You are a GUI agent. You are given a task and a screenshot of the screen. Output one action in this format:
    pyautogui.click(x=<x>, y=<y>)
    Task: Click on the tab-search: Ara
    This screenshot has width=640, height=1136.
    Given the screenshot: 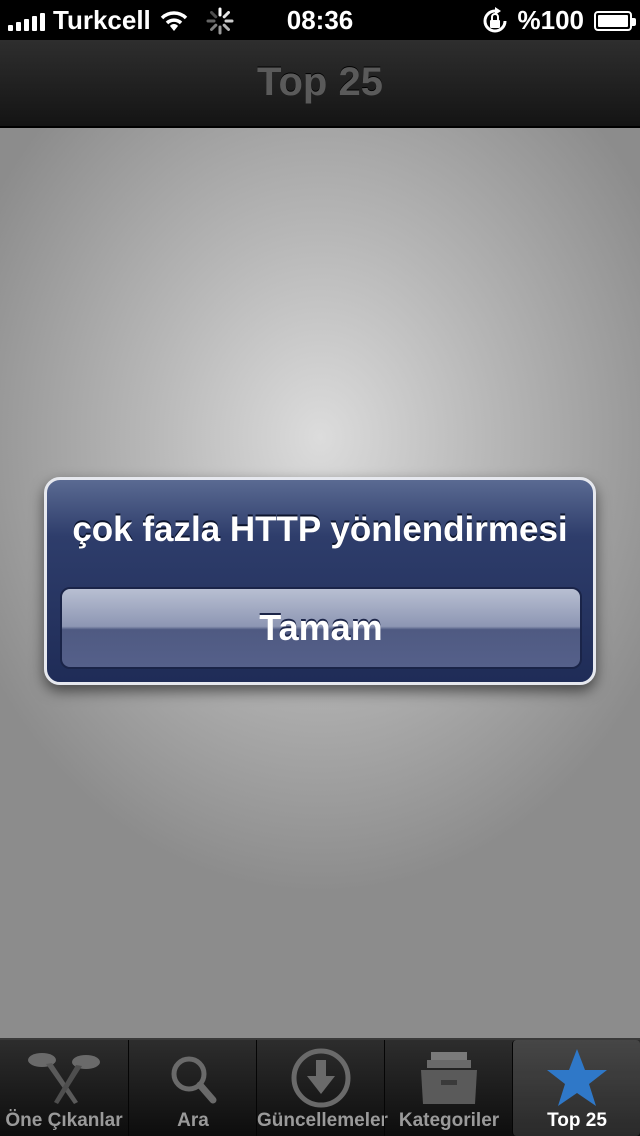 What is the action you would take?
    pyautogui.click(x=192, y=1088)
    